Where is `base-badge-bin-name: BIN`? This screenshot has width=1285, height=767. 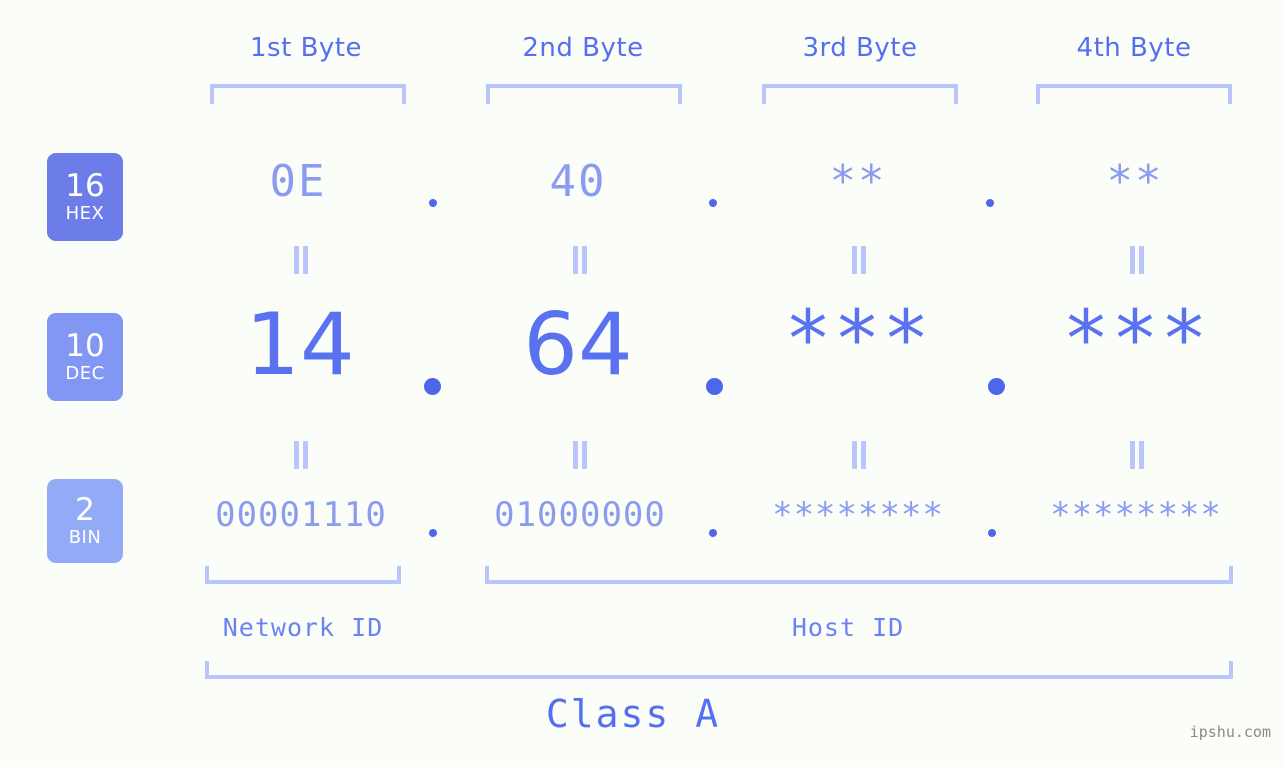 base-badge-bin-name: BIN is located at coordinates (85, 537).